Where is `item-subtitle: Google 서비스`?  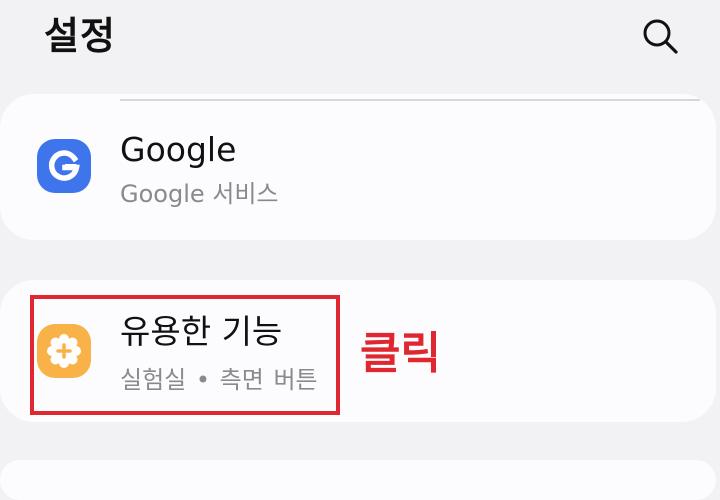
item-subtitle: Google 서비스 is located at coordinates (199, 194).